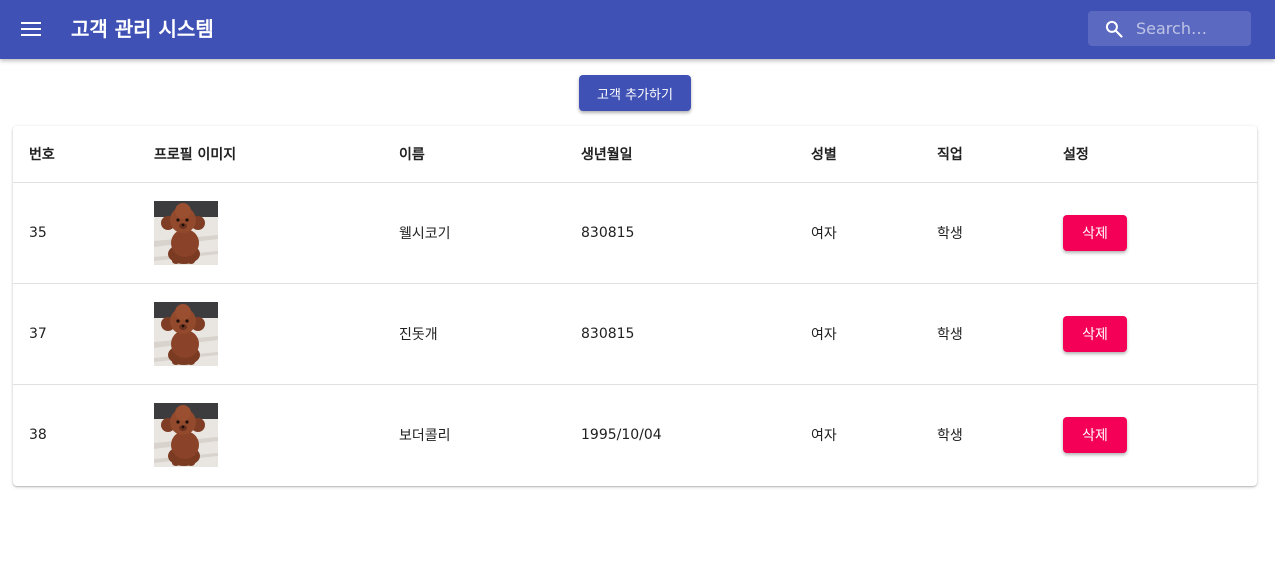  Describe the element at coordinates (1152, 154) in the screenshot. I see `header-settings: 설정` at that location.